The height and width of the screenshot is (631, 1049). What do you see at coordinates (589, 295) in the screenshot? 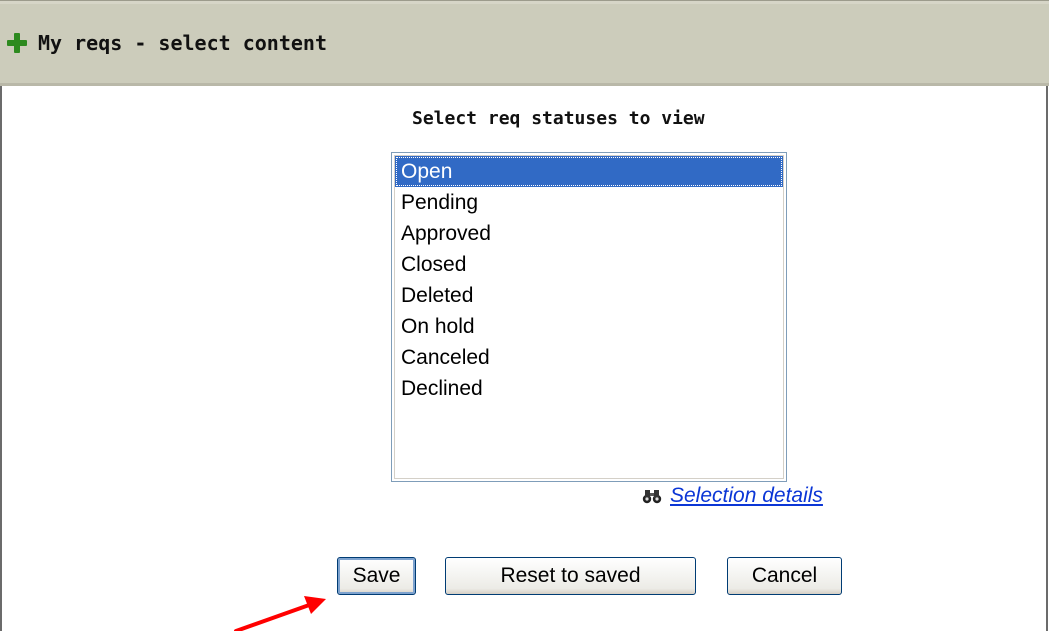
I see `status-option: Deleted` at bounding box center [589, 295].